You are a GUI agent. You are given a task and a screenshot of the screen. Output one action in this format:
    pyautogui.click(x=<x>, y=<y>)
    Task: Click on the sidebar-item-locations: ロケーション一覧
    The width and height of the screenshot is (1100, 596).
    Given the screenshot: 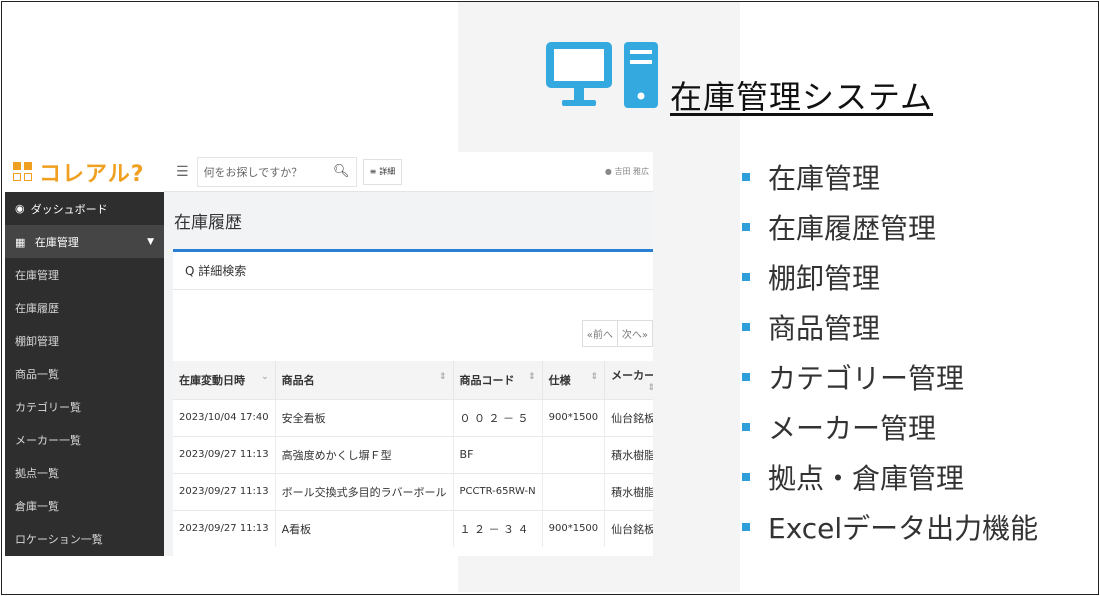 What is the action you would take?
    pyautogui.click(x=84, y=538)
    